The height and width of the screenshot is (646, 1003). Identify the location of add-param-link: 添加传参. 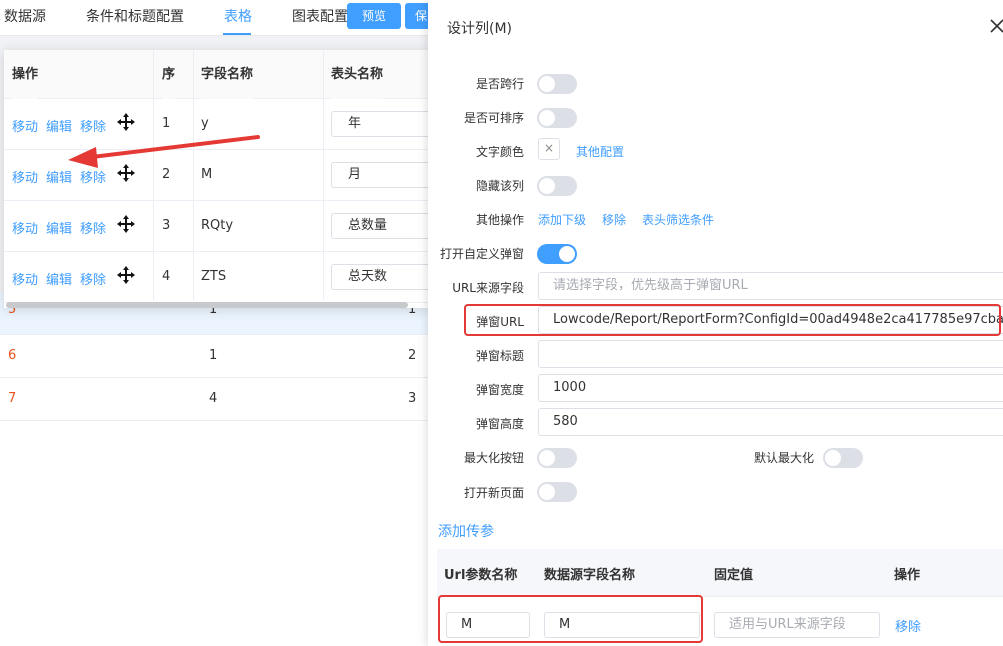
(466, 531).